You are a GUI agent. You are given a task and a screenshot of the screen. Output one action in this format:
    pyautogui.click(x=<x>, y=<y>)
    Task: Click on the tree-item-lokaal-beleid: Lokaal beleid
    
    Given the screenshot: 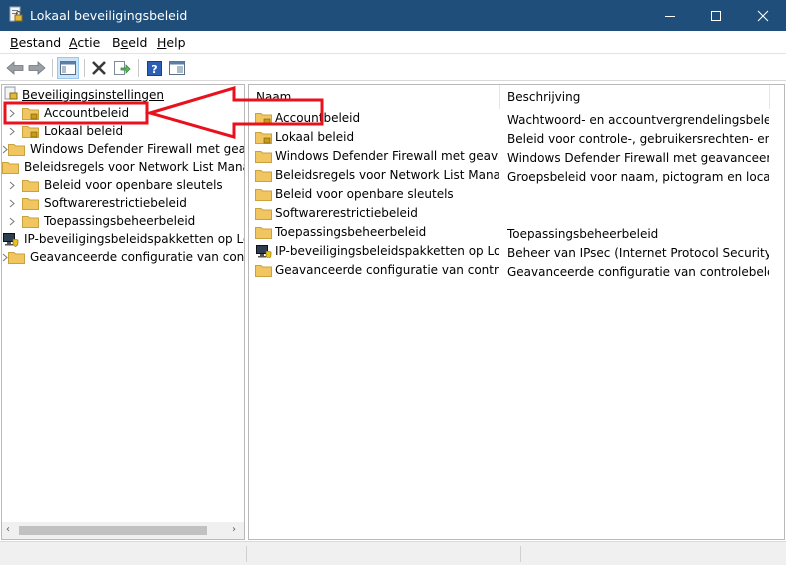 What is the action you would take?
    pyautogui.click(x=123, y=131)
    